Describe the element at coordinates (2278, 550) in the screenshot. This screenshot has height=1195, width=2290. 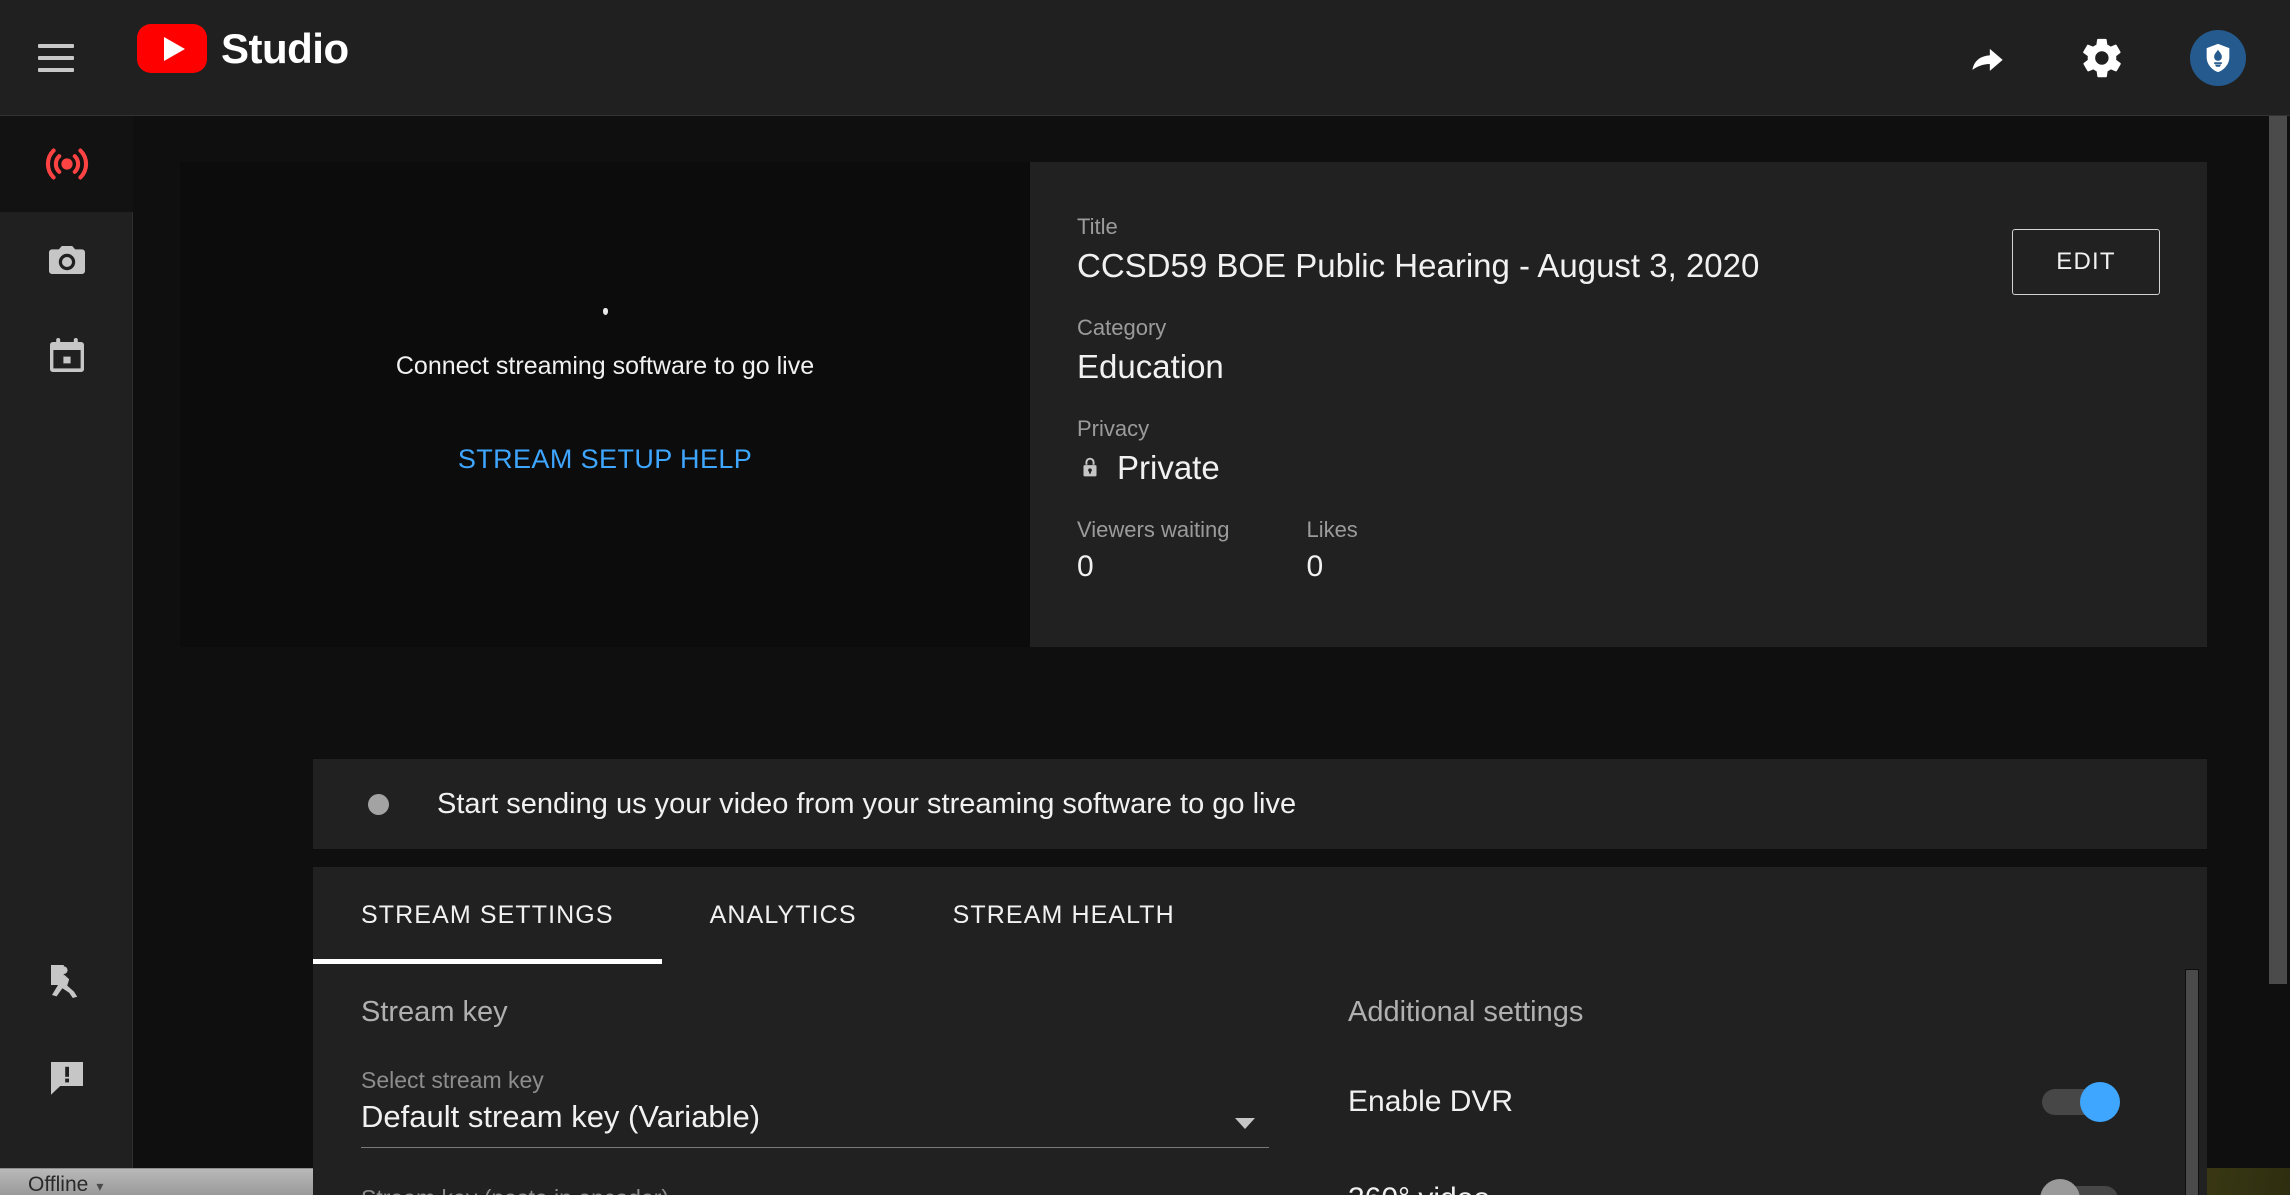
I see `page-scroll-thumb` at that location.